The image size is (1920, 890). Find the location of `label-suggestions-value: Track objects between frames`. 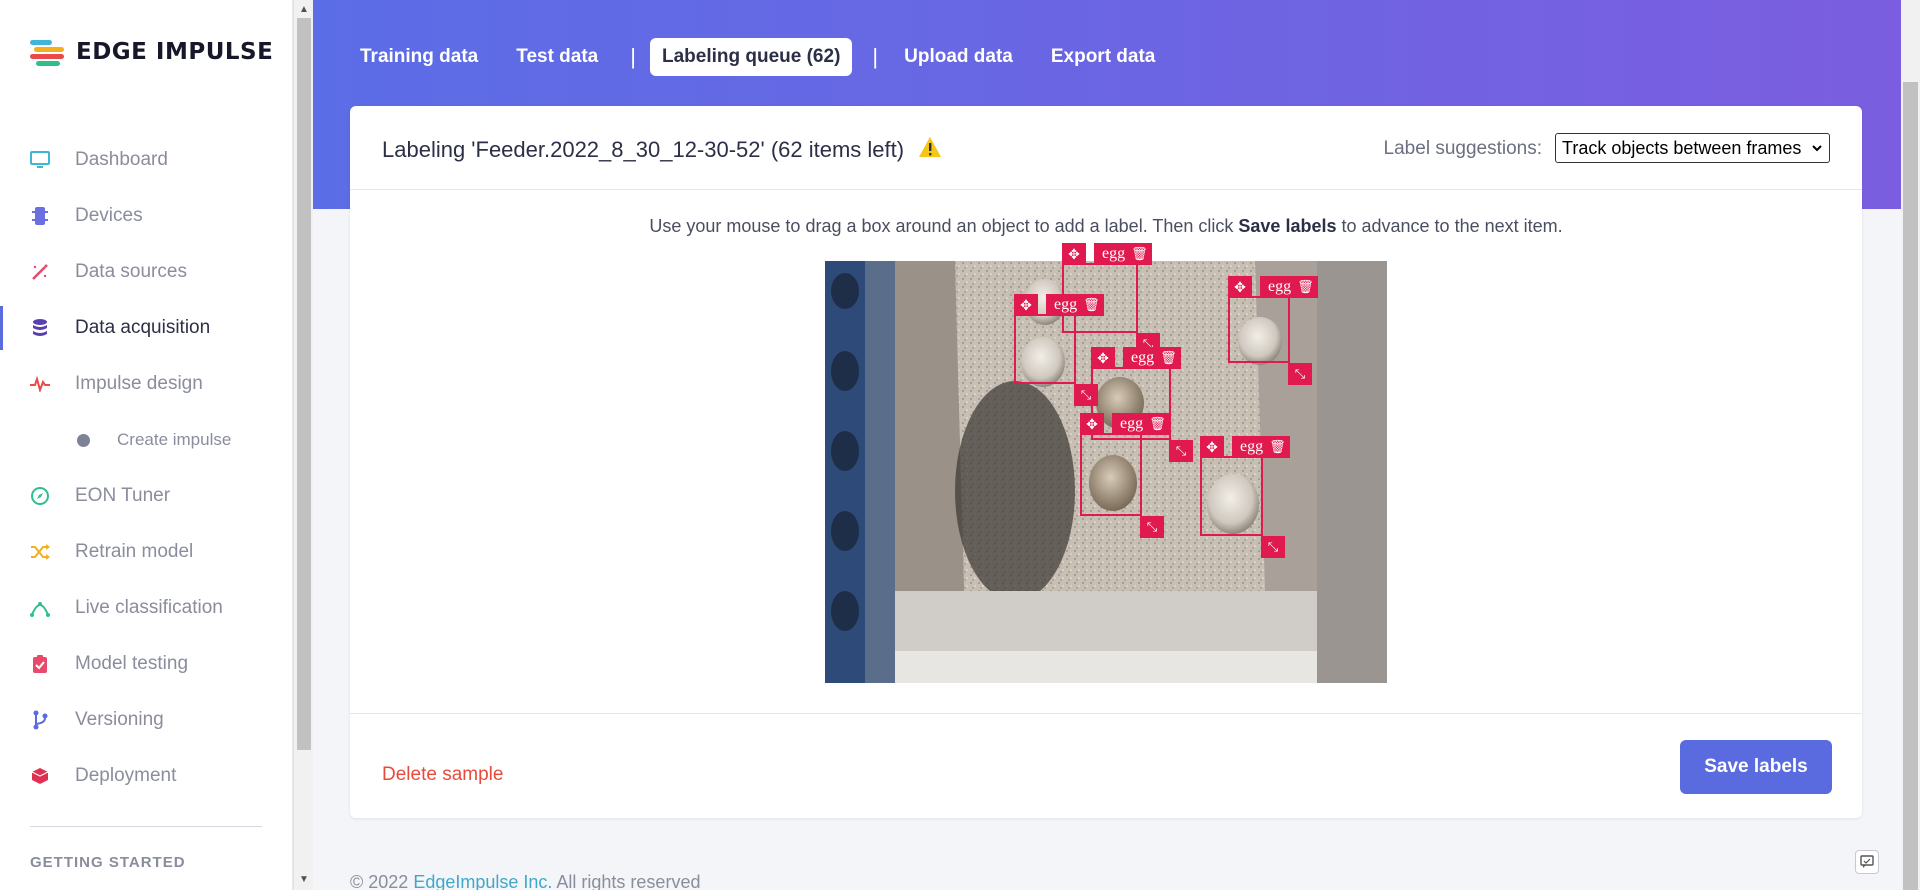

label-suggestions-value: Track objects between frames is located at coordinates (1682, 147).